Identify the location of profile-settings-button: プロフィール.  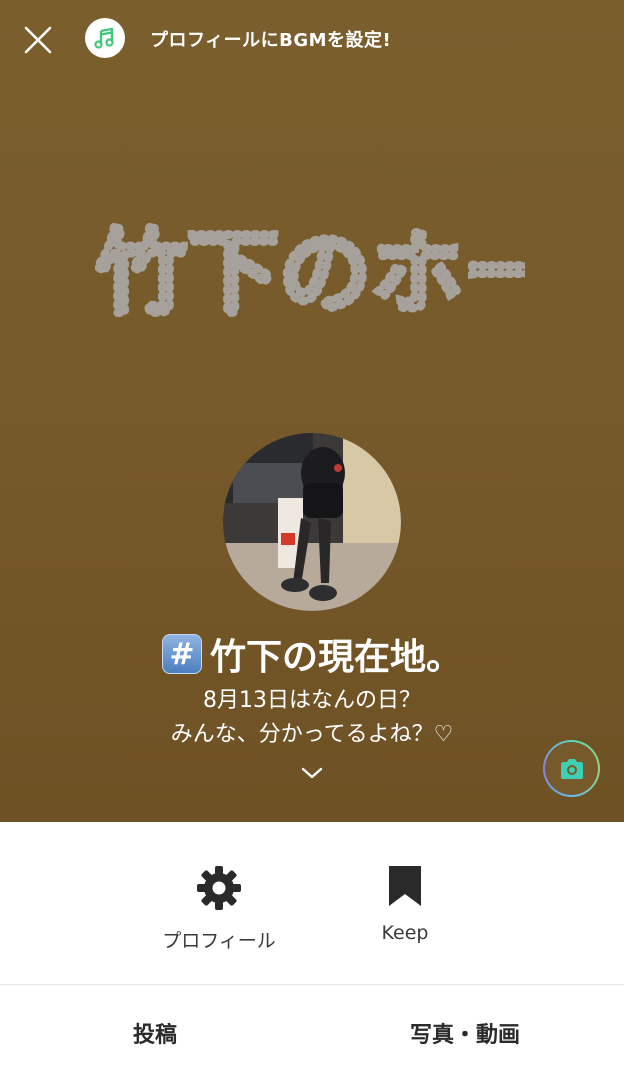
(219, 908).